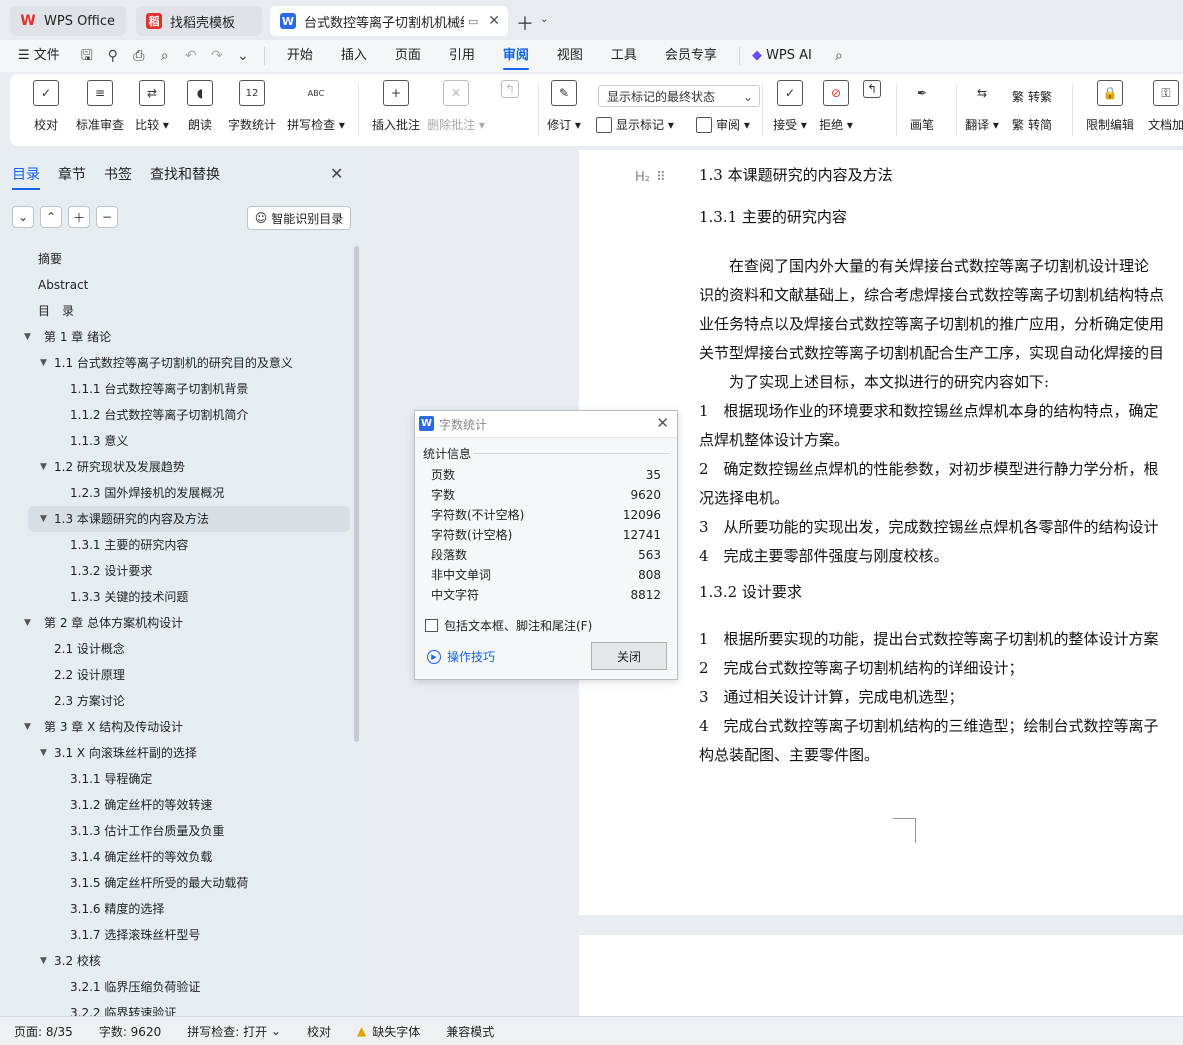  What do you see at coordinates (200, 106) in the screenshot?
I see `read-aloud-button: ◖ 朗读` at bounding box center [200, 106].